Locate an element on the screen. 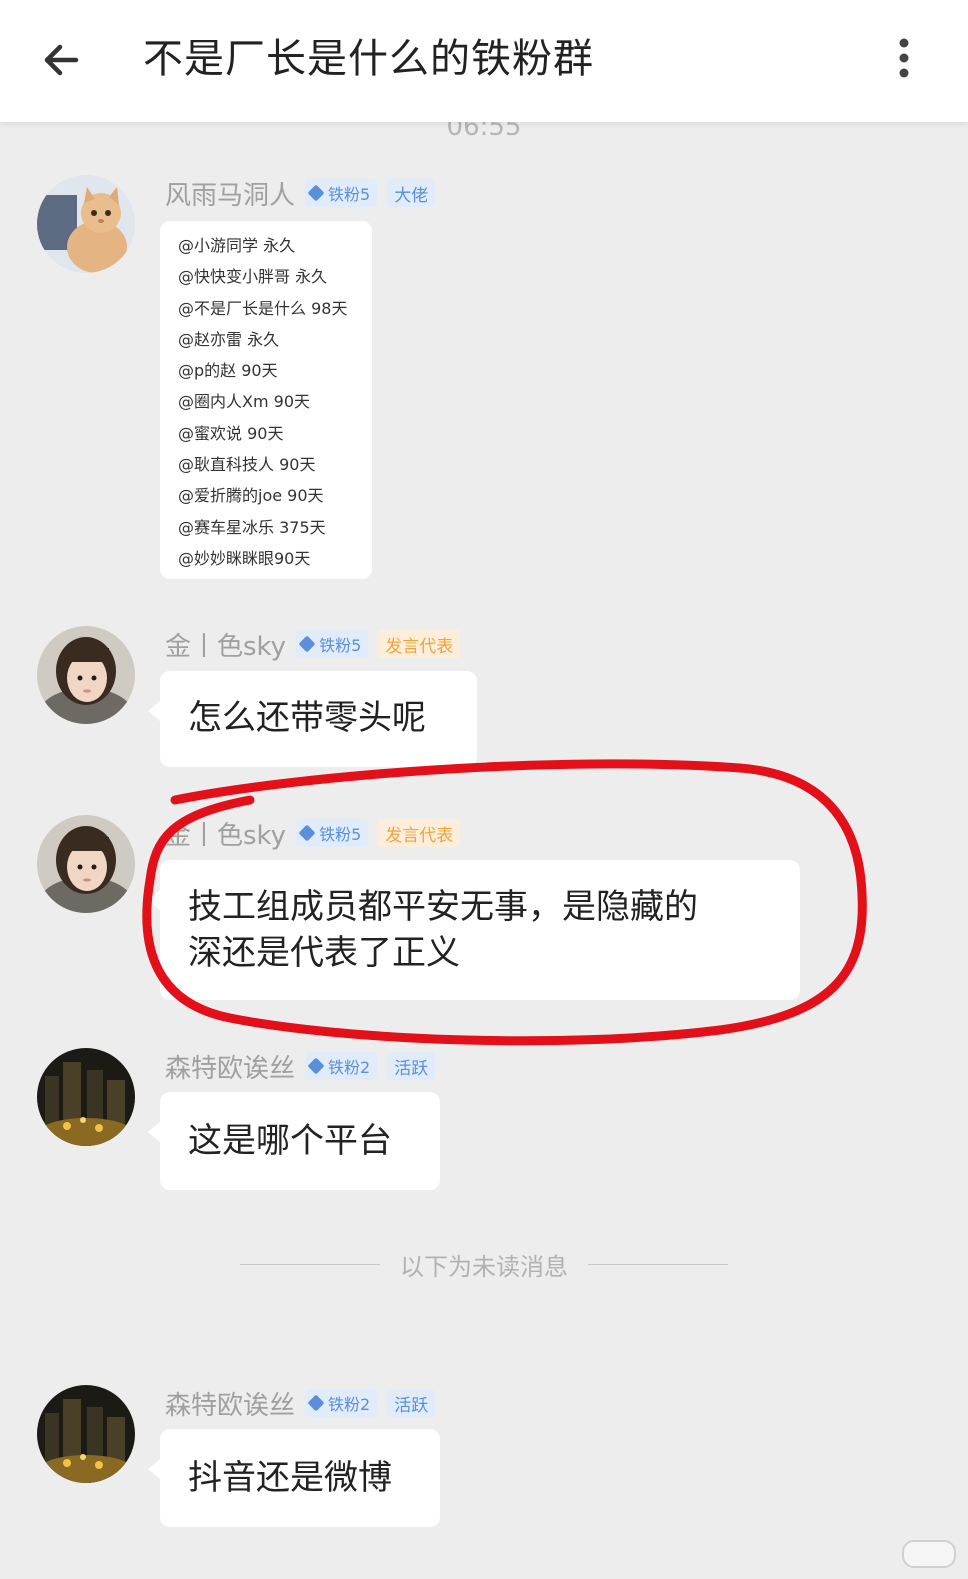 The height and width of the screenshot is (1579, 968). message-text: 这是哪个平台 is located at coordinates (290, 1141).